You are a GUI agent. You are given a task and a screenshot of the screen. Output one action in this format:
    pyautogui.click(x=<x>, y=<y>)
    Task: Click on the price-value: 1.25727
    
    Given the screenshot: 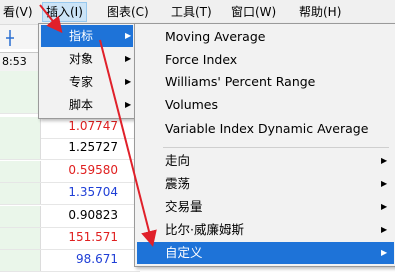 What is the action you would take?
    pyautogui.click(x=93, y=147)
    